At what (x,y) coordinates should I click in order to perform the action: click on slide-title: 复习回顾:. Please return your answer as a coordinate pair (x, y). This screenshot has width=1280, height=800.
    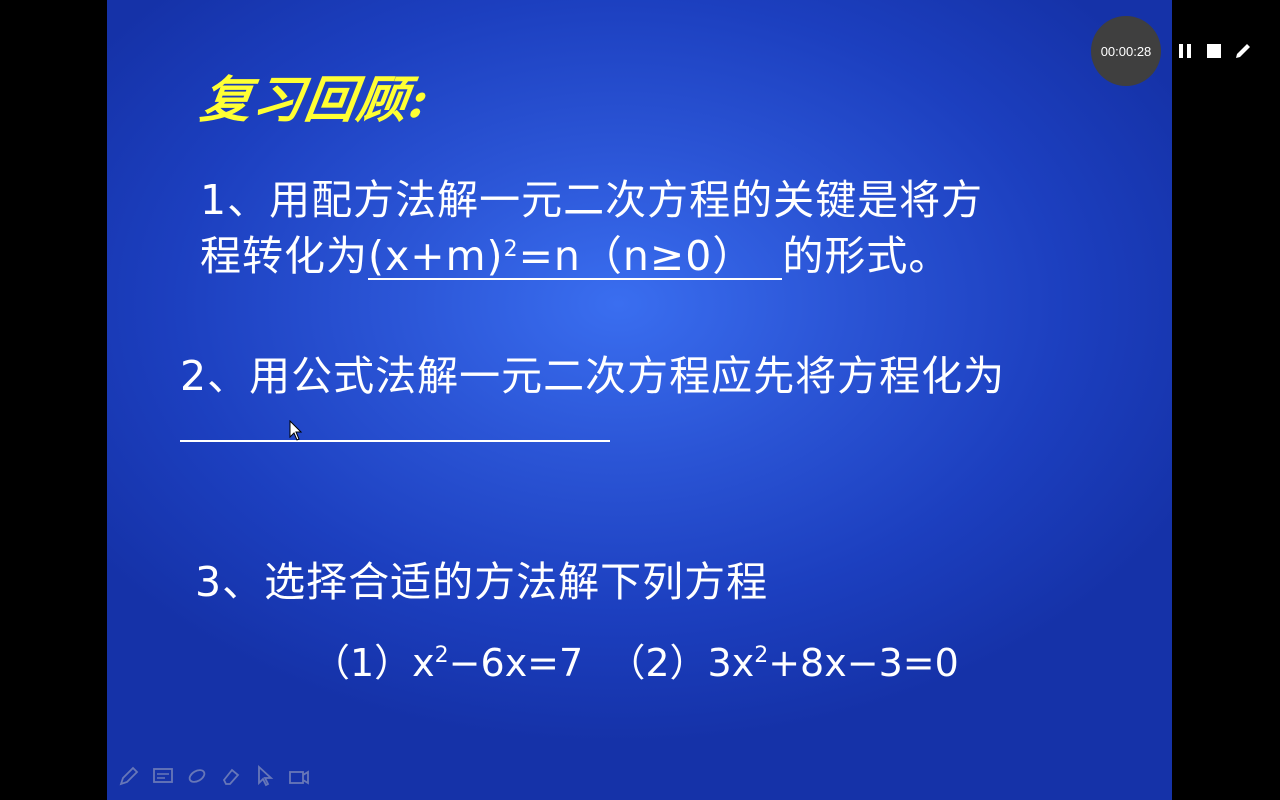
    Looking at the image, I should click on (316, 99).